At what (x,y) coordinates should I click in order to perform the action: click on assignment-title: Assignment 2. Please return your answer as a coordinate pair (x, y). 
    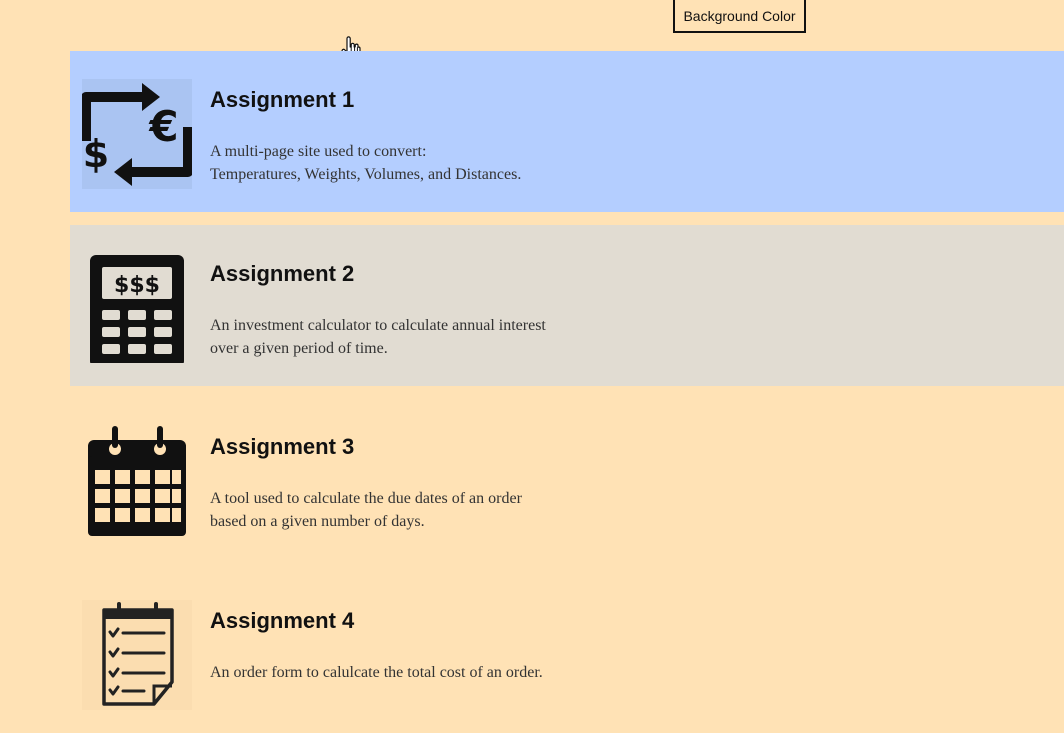
    Looking at the image, I should click on (282, 273).